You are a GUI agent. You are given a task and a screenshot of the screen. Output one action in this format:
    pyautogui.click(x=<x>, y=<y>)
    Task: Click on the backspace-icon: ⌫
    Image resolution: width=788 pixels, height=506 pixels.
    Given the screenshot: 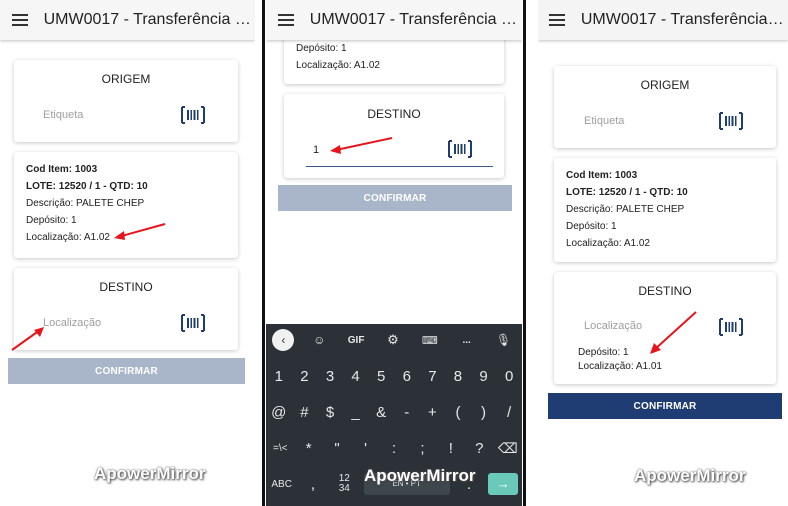 What is the action you would take?
    pyautogui.click(x=508, y=448)
    